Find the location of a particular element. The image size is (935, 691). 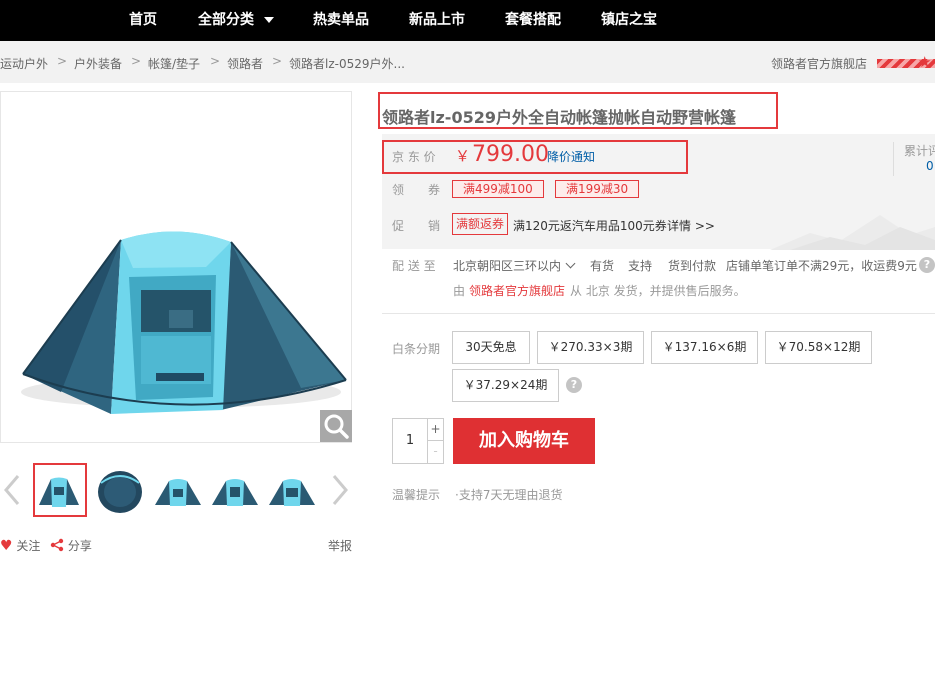

quantity-input: 1 is located at coordinates (410, 441).